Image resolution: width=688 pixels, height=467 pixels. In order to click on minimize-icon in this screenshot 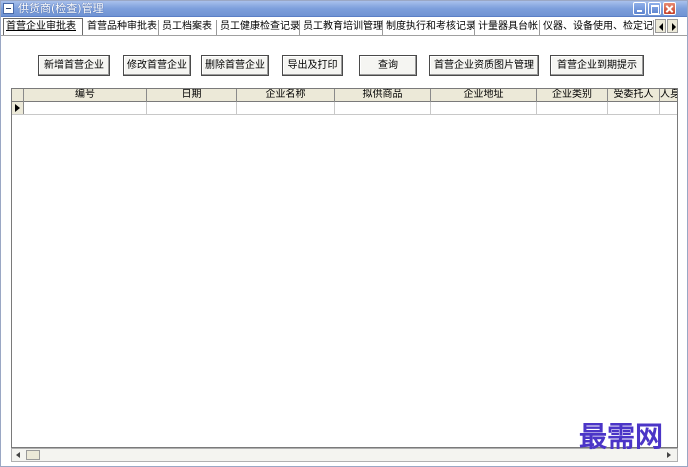, I will do `click(639, 8)`.